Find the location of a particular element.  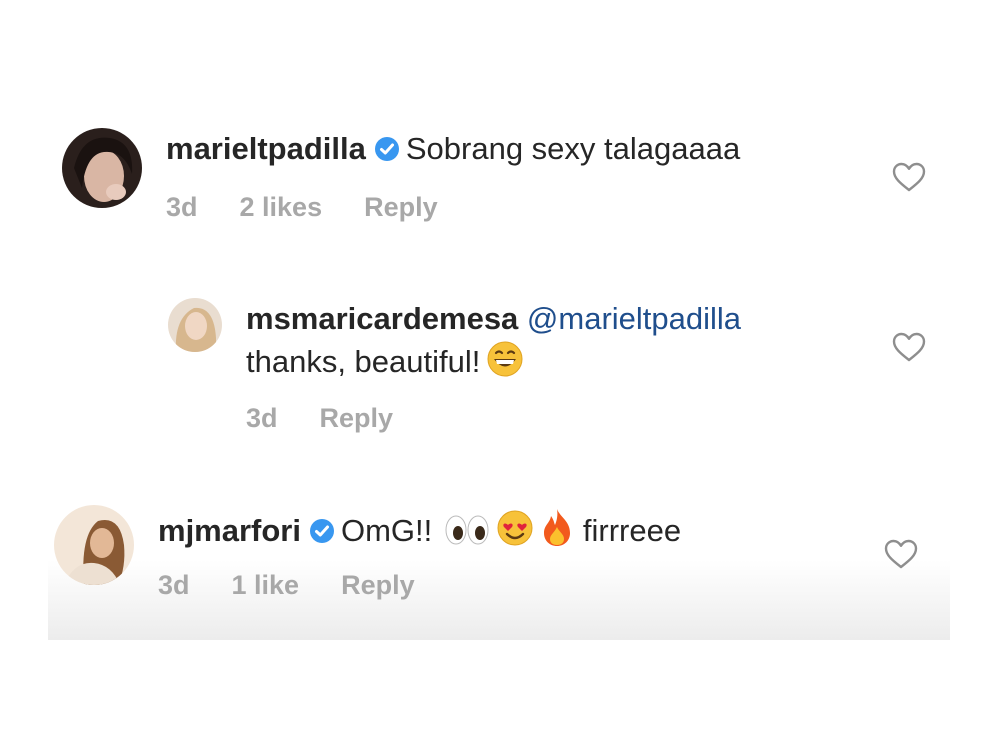

likes-count: 1 like is located at coordinates (266, 585).